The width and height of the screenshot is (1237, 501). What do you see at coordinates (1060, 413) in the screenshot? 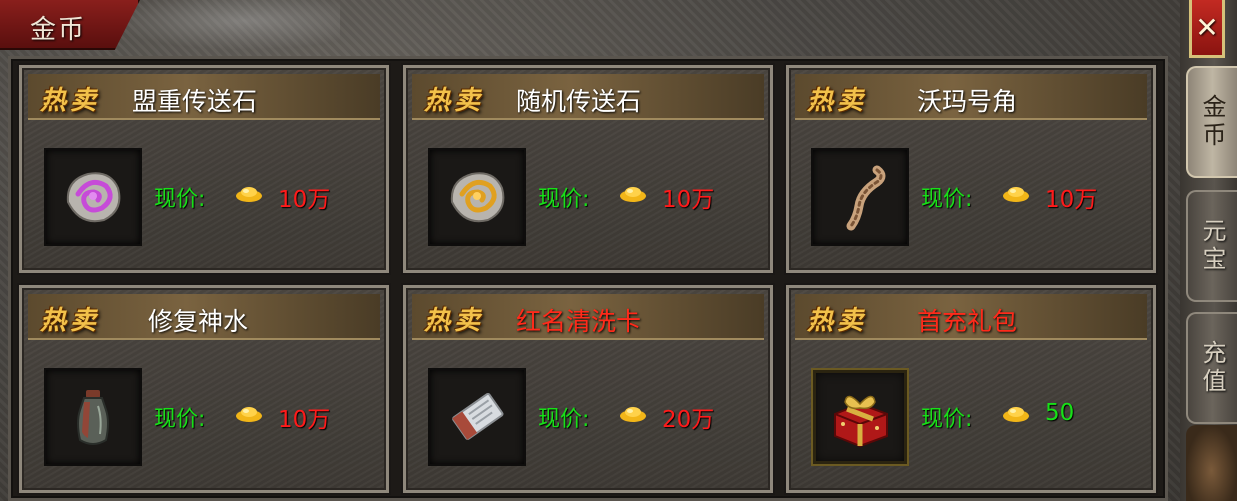
I see `item-price: 50` at bounding box center [1060, 413].